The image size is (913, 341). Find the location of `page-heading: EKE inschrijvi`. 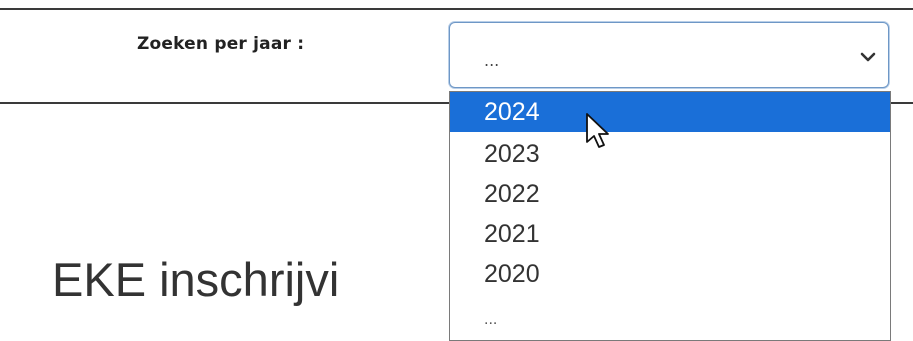

page-heading: EKE inschrijvi is located at coordinates (196, 279).